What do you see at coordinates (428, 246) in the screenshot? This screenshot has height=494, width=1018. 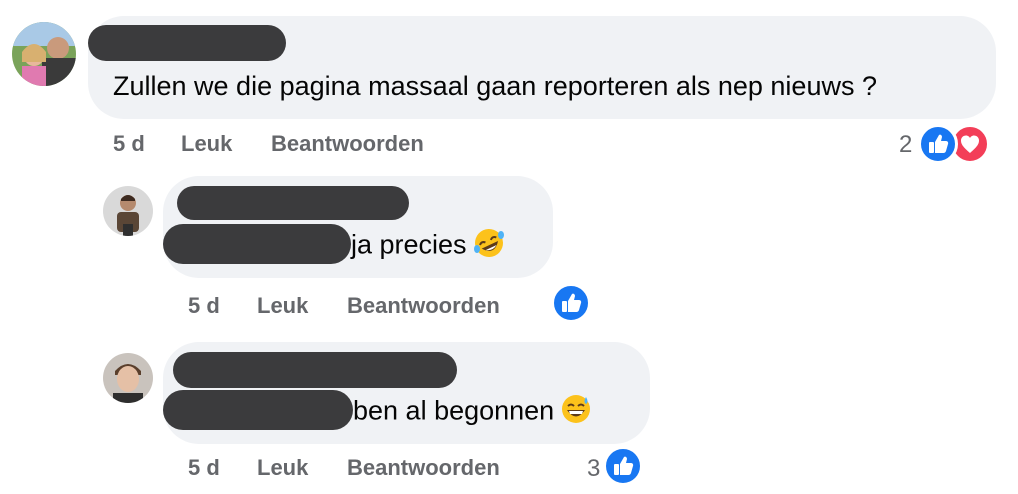 I see `comment-text: ja precies` at bounding box center [428, 246].